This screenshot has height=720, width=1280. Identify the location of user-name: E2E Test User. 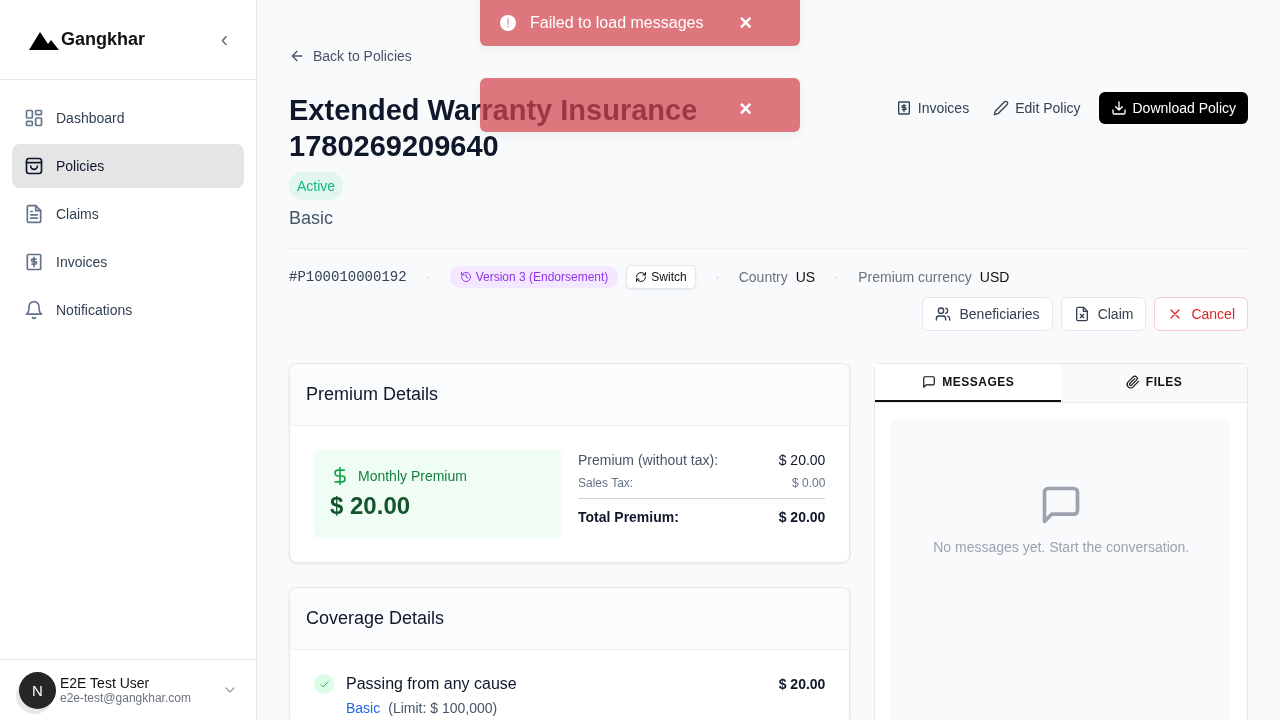
(105, 683).